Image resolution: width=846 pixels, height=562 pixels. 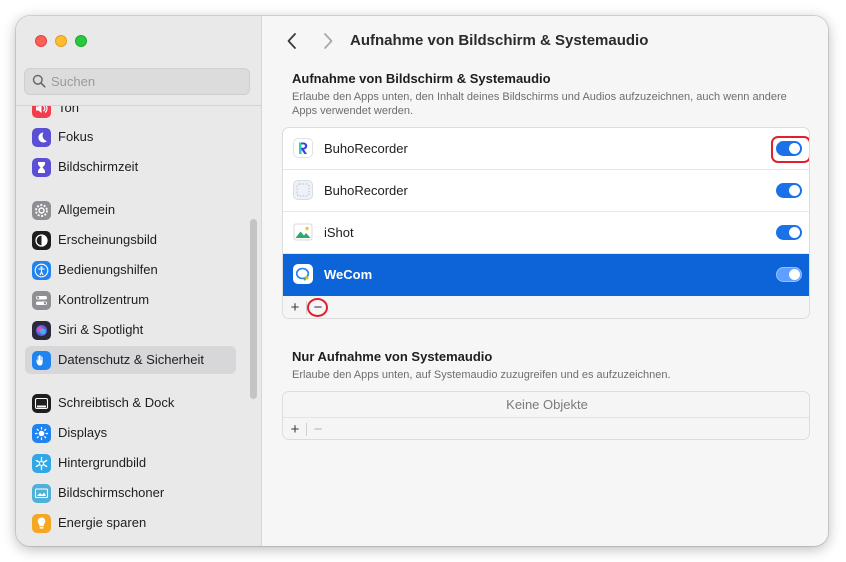 What do you see at coordinates (76, 136) in the screenshot?
I see `sidebar-item-label: Fokus` at bounding box center [76, 136].